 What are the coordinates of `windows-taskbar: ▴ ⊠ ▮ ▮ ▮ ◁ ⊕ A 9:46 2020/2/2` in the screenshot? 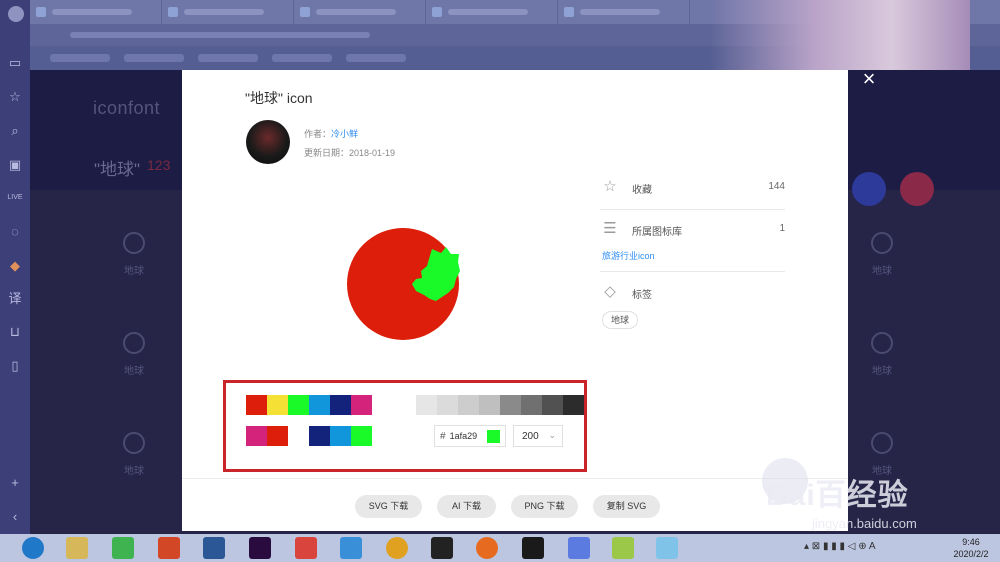 It's located at (500, 548).